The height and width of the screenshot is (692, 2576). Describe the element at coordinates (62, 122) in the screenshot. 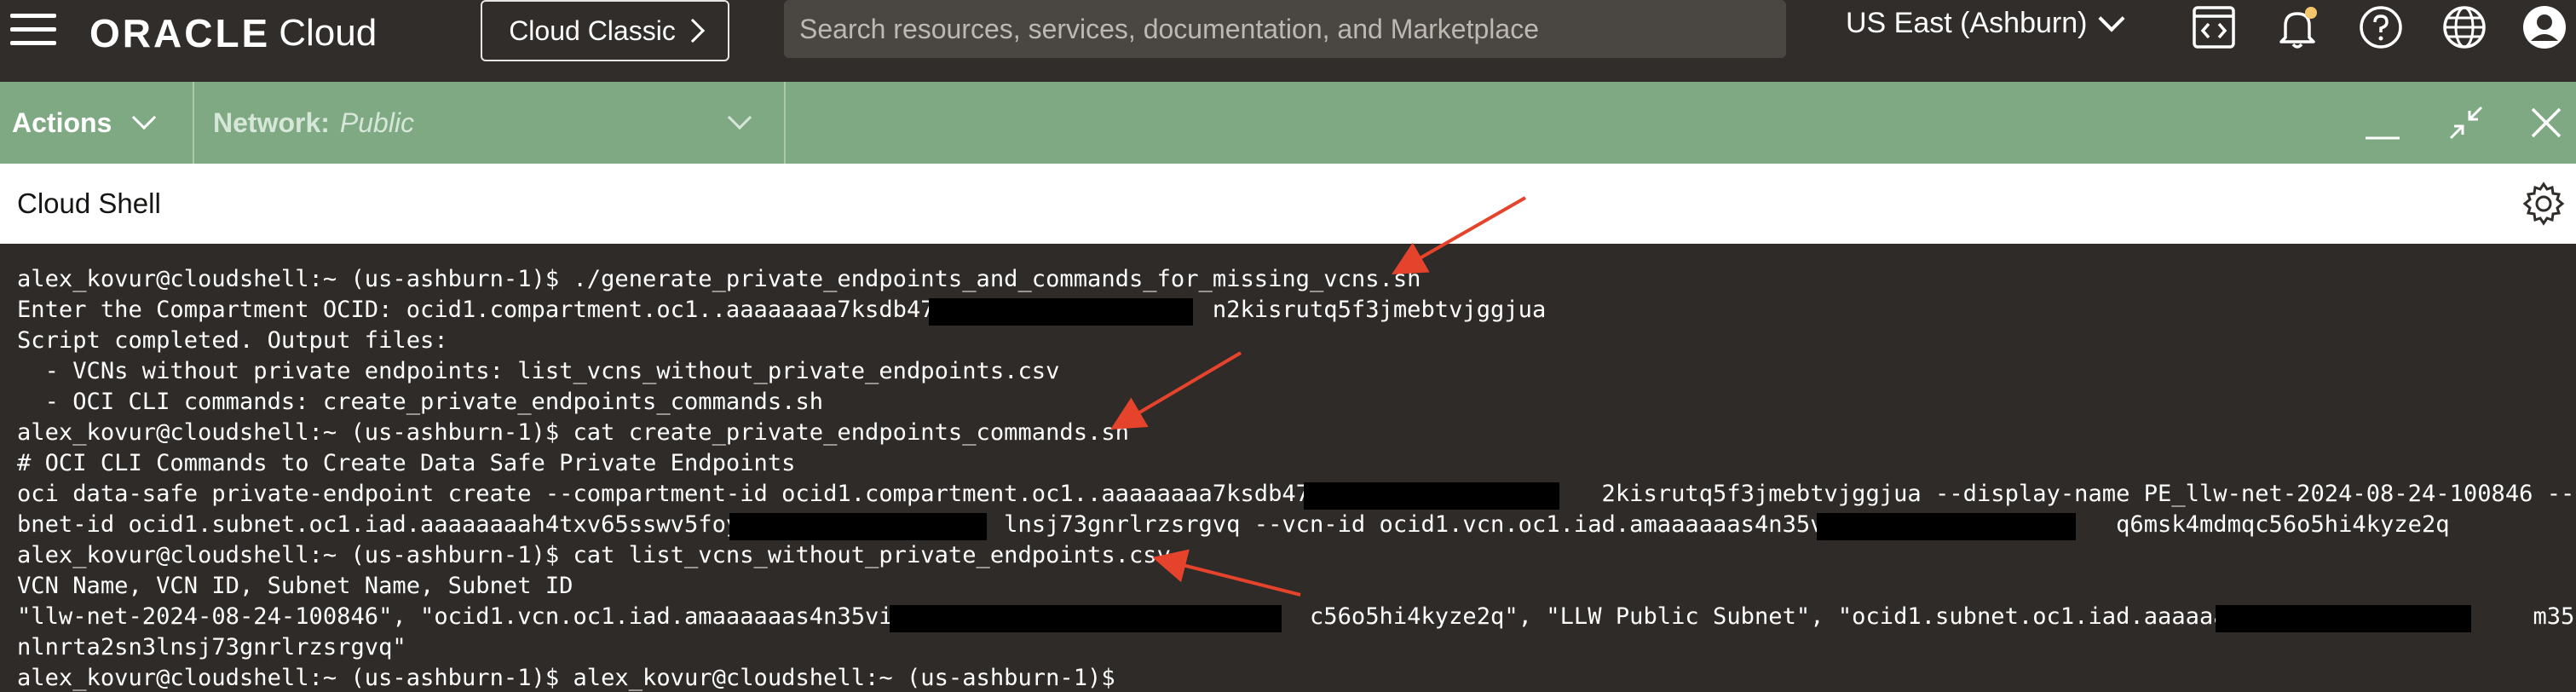

I see `actions-label: Actions` at that location.